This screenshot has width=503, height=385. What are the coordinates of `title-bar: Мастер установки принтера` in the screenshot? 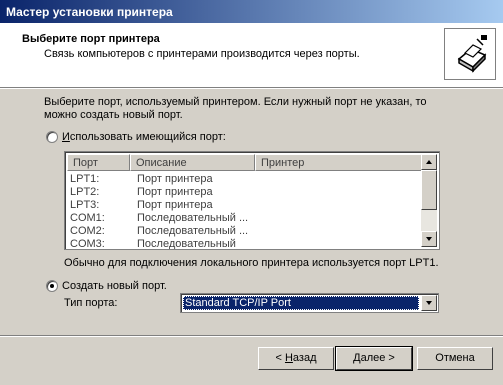 It's located at (251, 11).